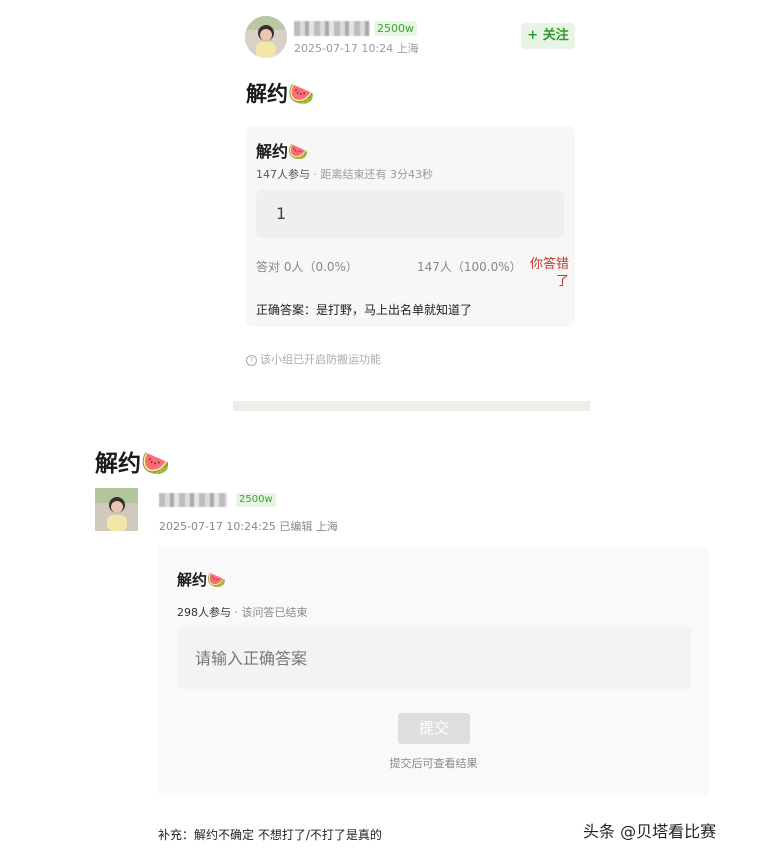 This screenshot has width=760, height=856. I want to click on quiz-status: 147人参与 · 距离结束还有 3分43秒, so click(344, 174).